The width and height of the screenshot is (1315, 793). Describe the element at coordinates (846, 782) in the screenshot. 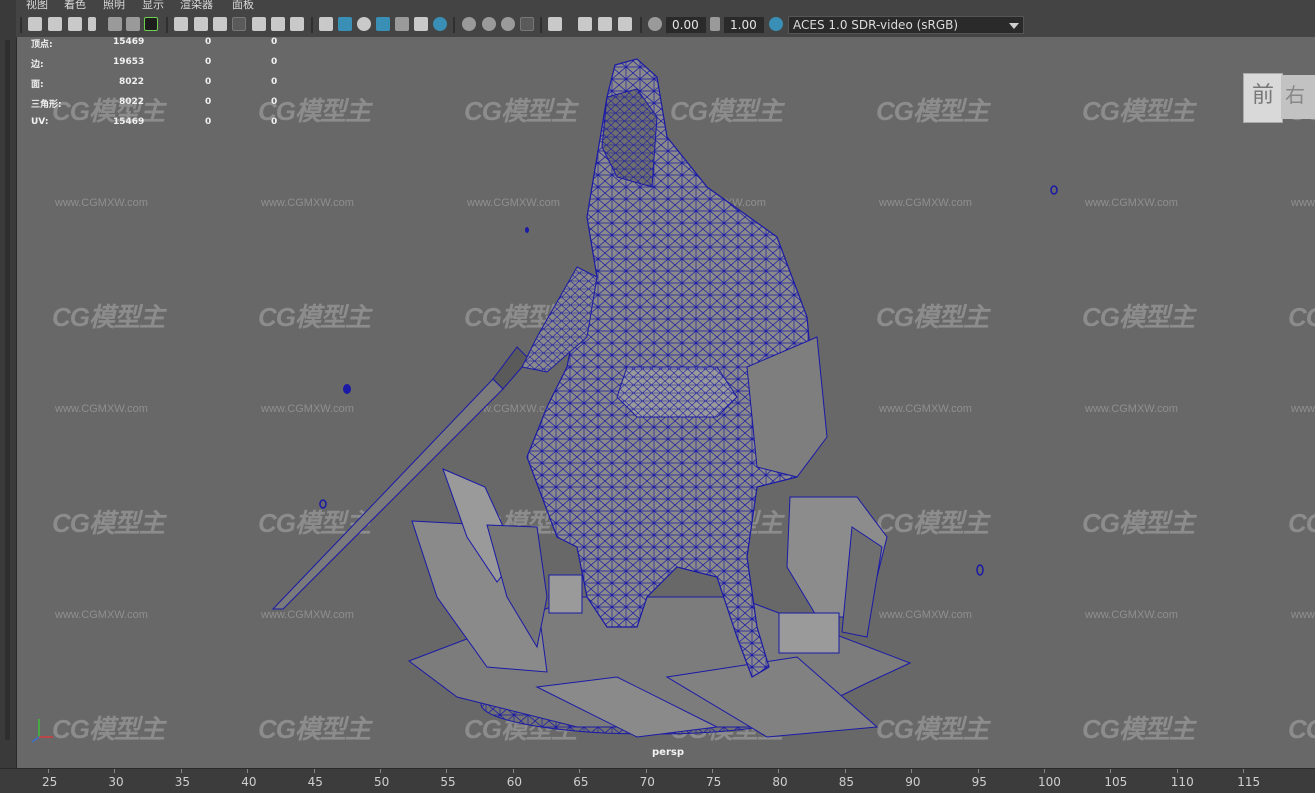

I see `time-slider-tick-label: 85` at that location.